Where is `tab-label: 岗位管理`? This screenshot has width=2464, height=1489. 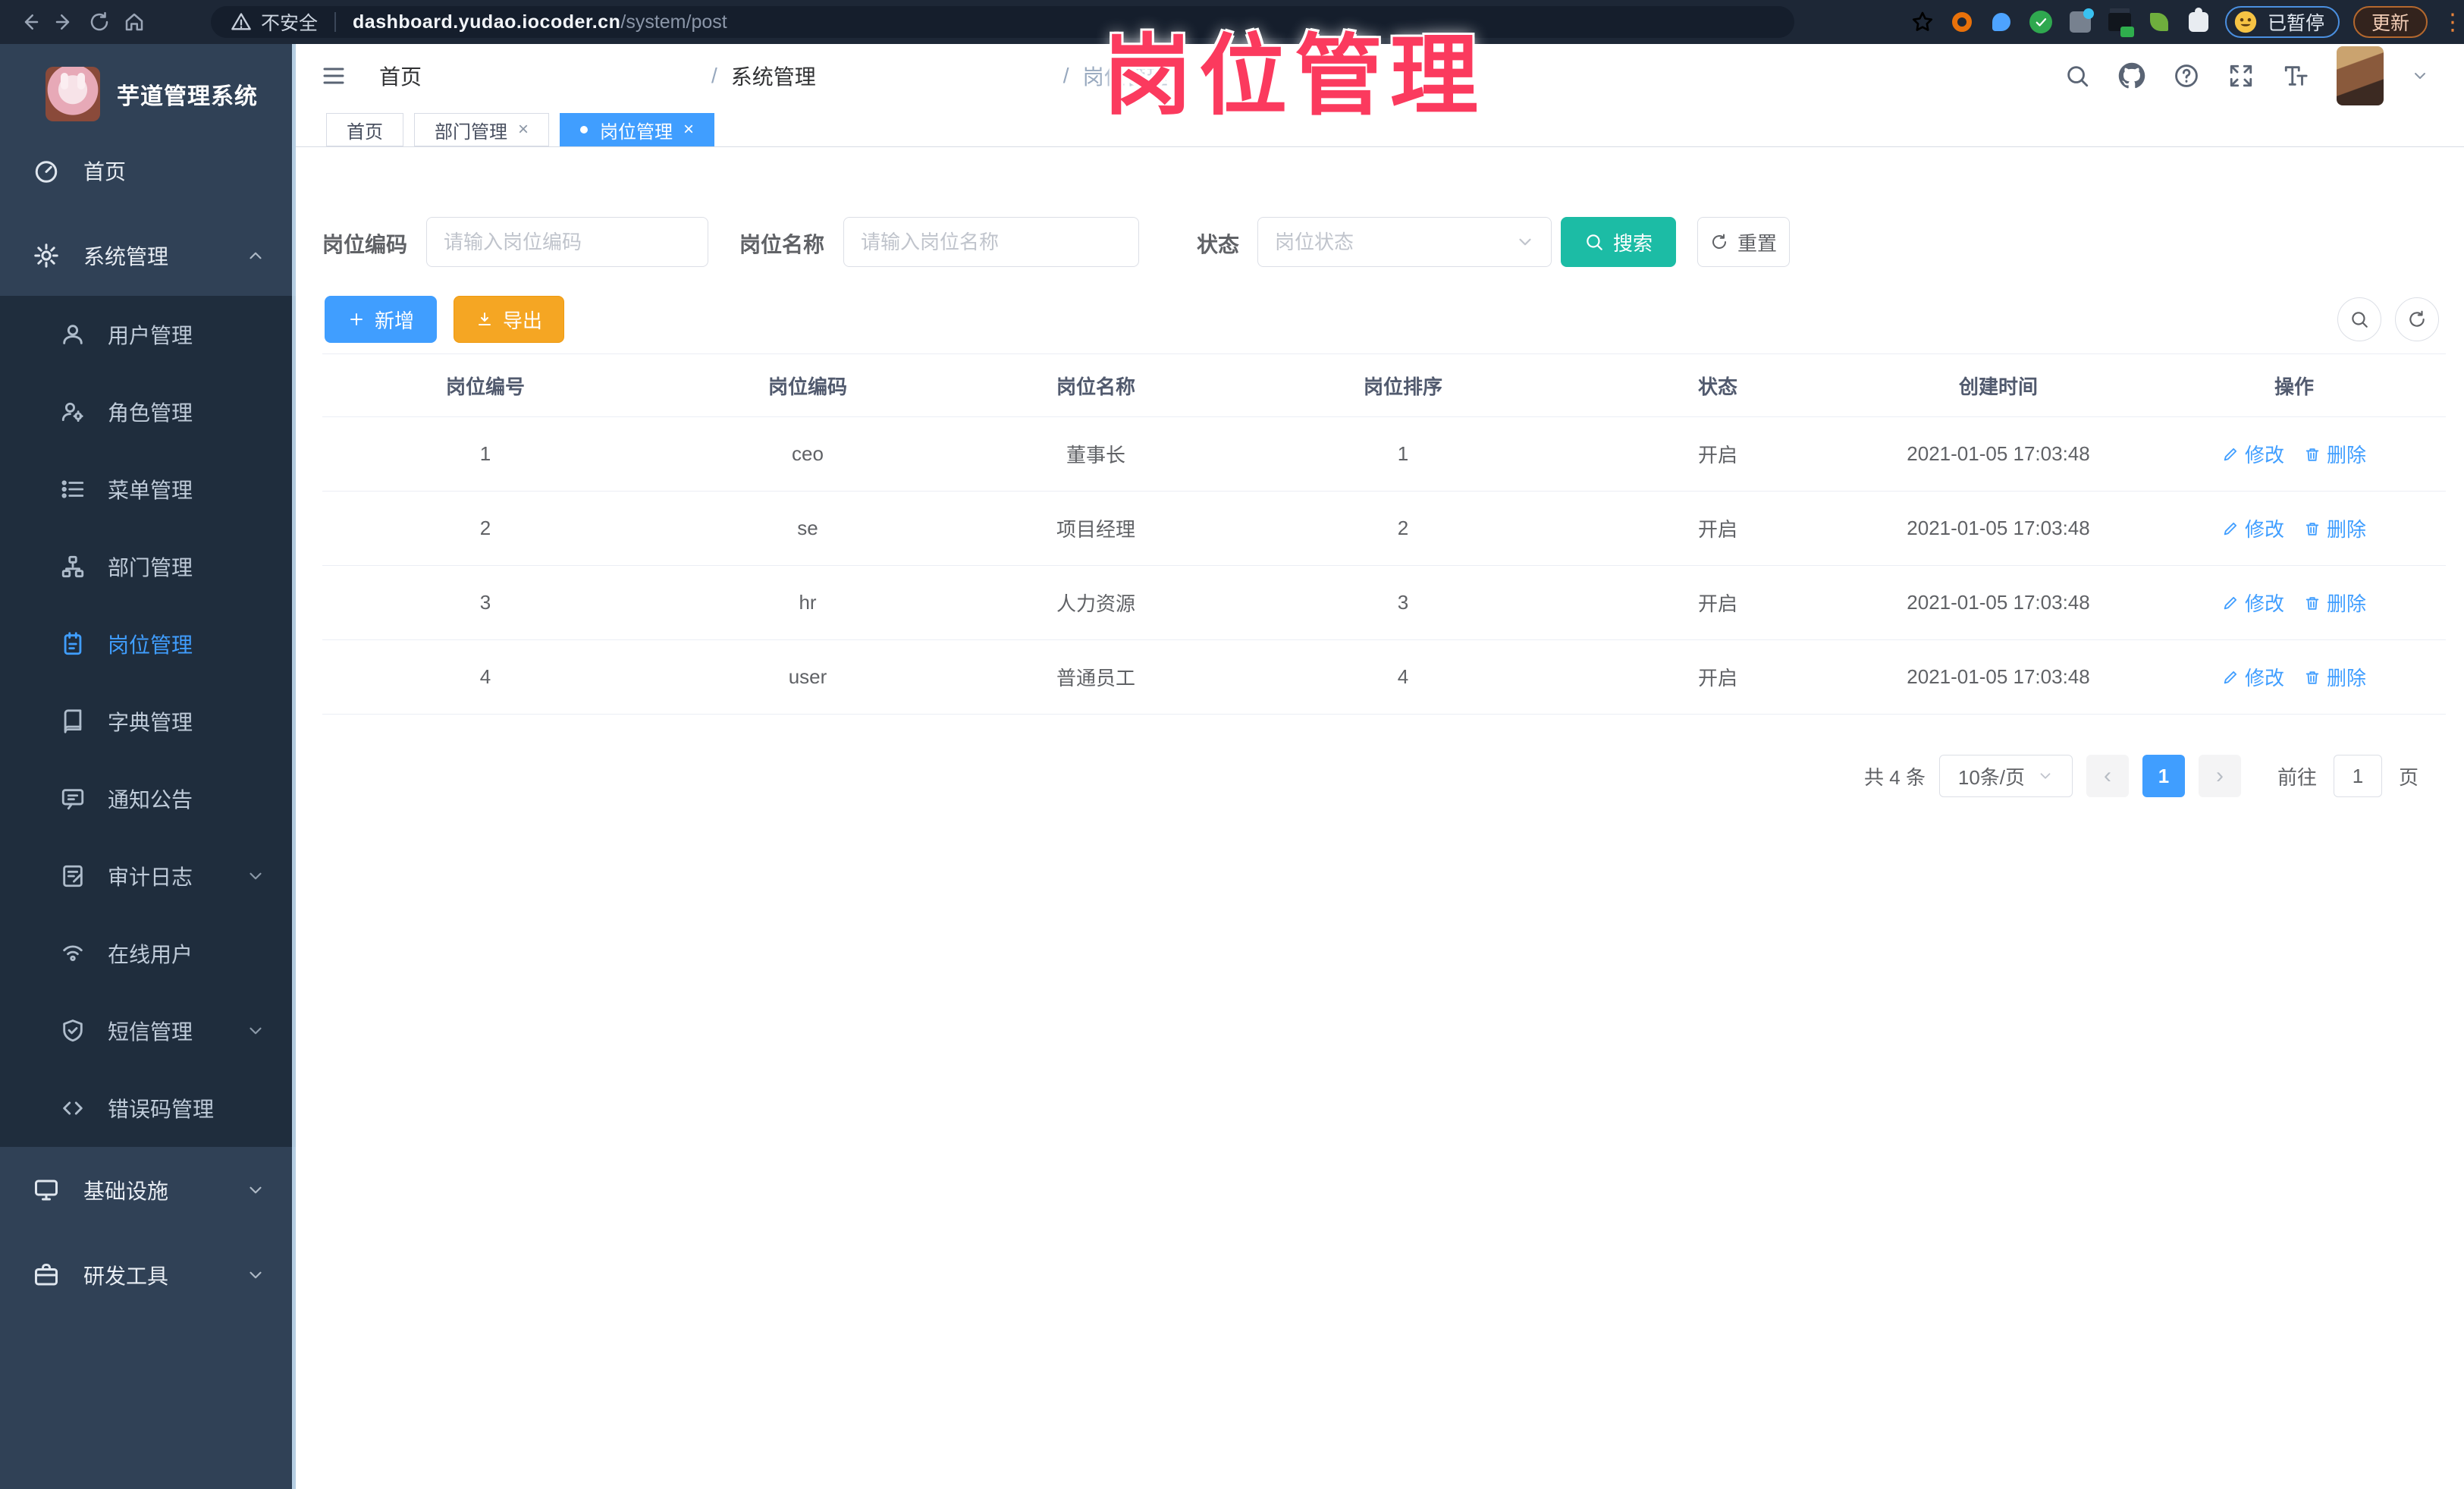
tab-label: 岗位管理 is located at coordinates (636, 132).